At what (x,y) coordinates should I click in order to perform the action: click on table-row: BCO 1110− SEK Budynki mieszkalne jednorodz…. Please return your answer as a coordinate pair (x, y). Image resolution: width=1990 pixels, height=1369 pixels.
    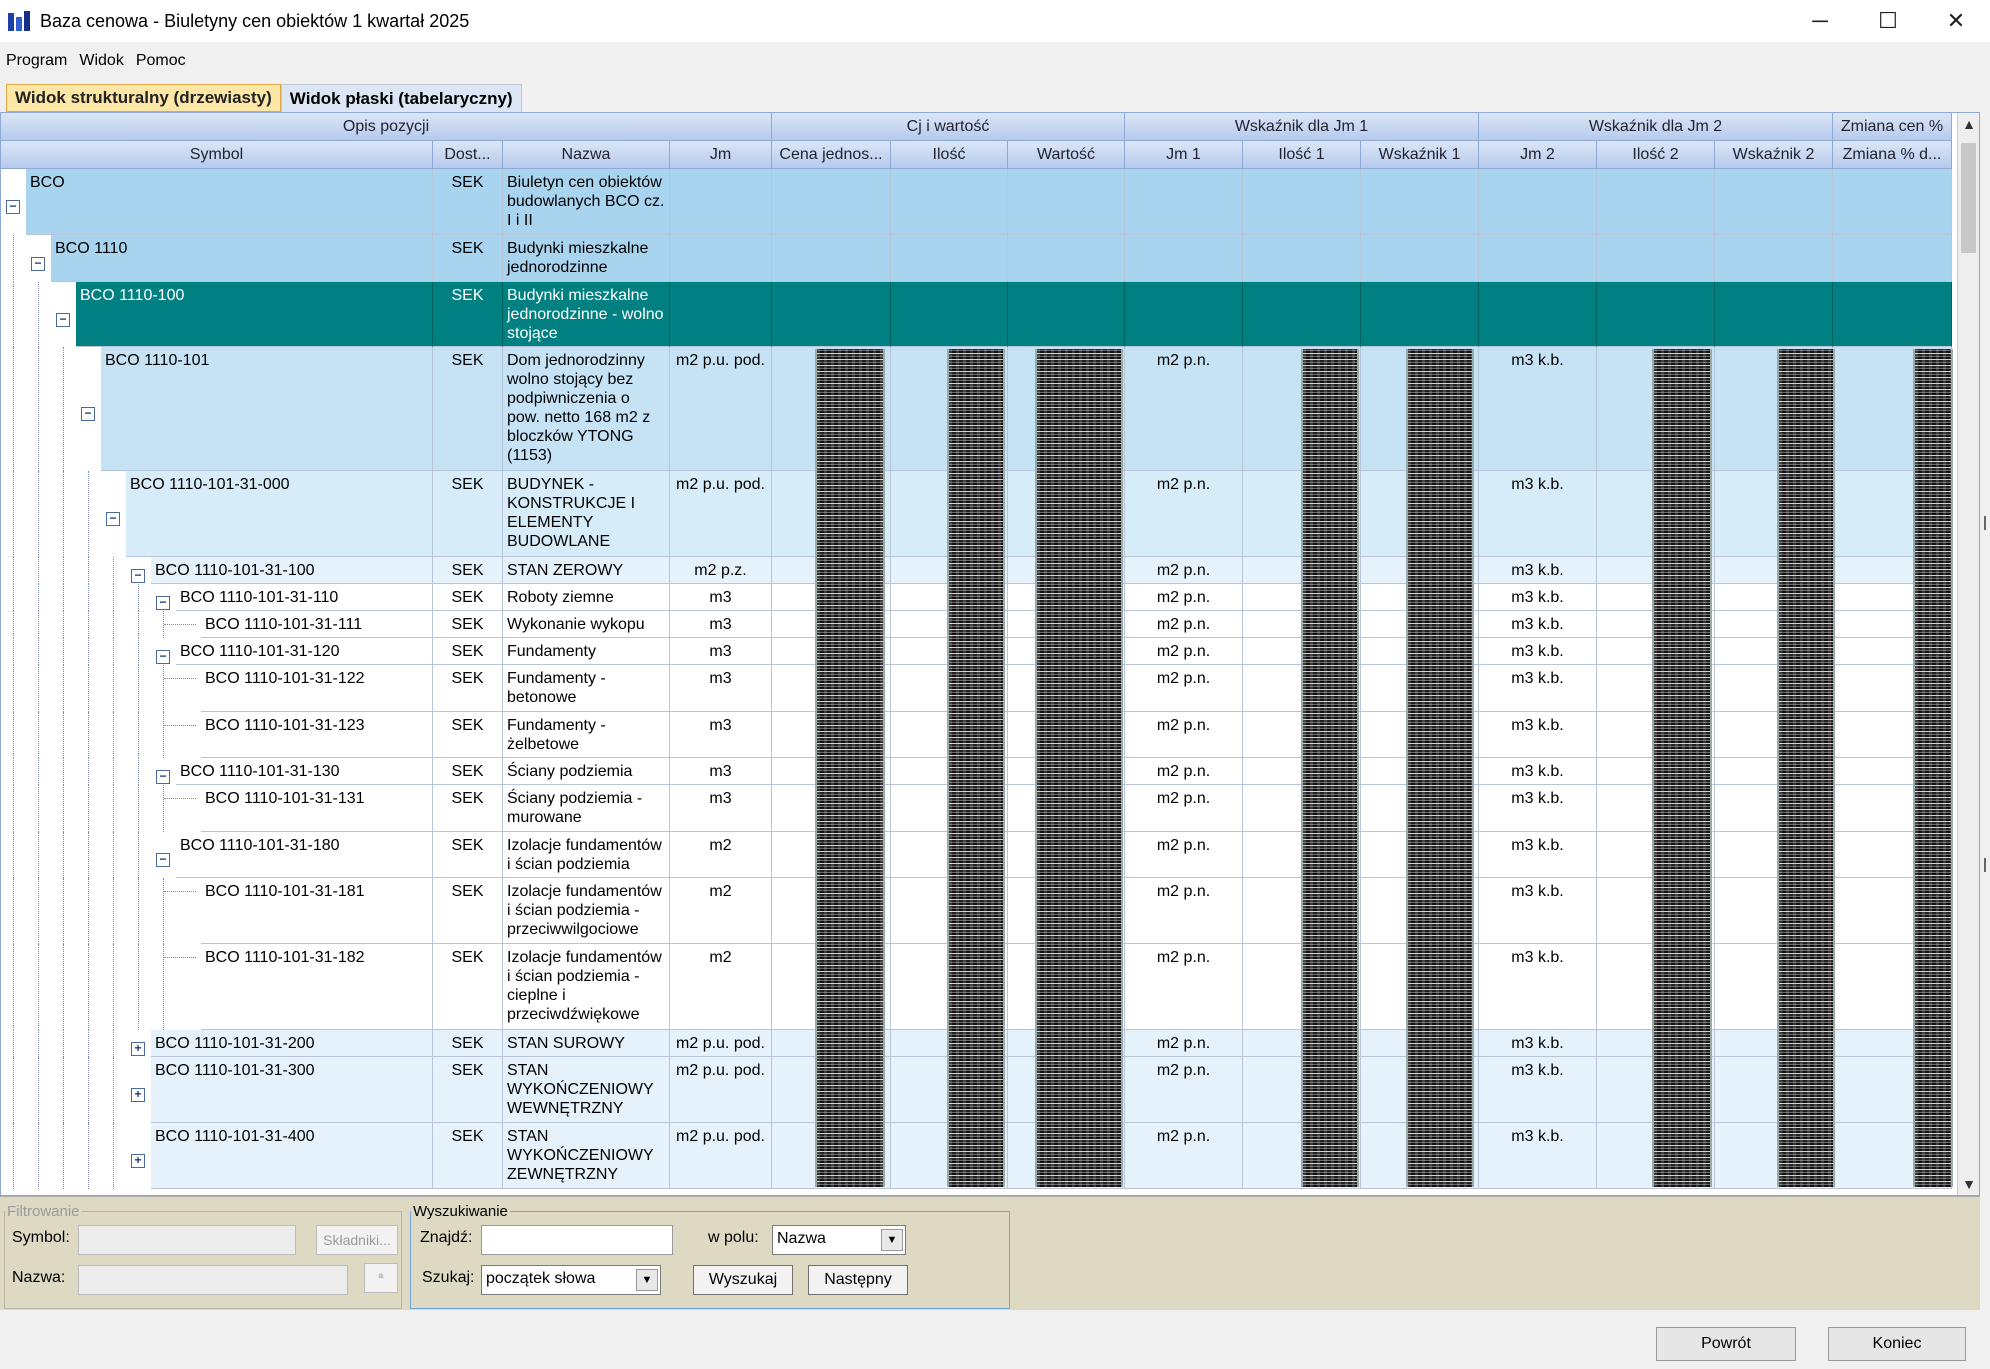
    Looking at the image, I should click on (980, 258).